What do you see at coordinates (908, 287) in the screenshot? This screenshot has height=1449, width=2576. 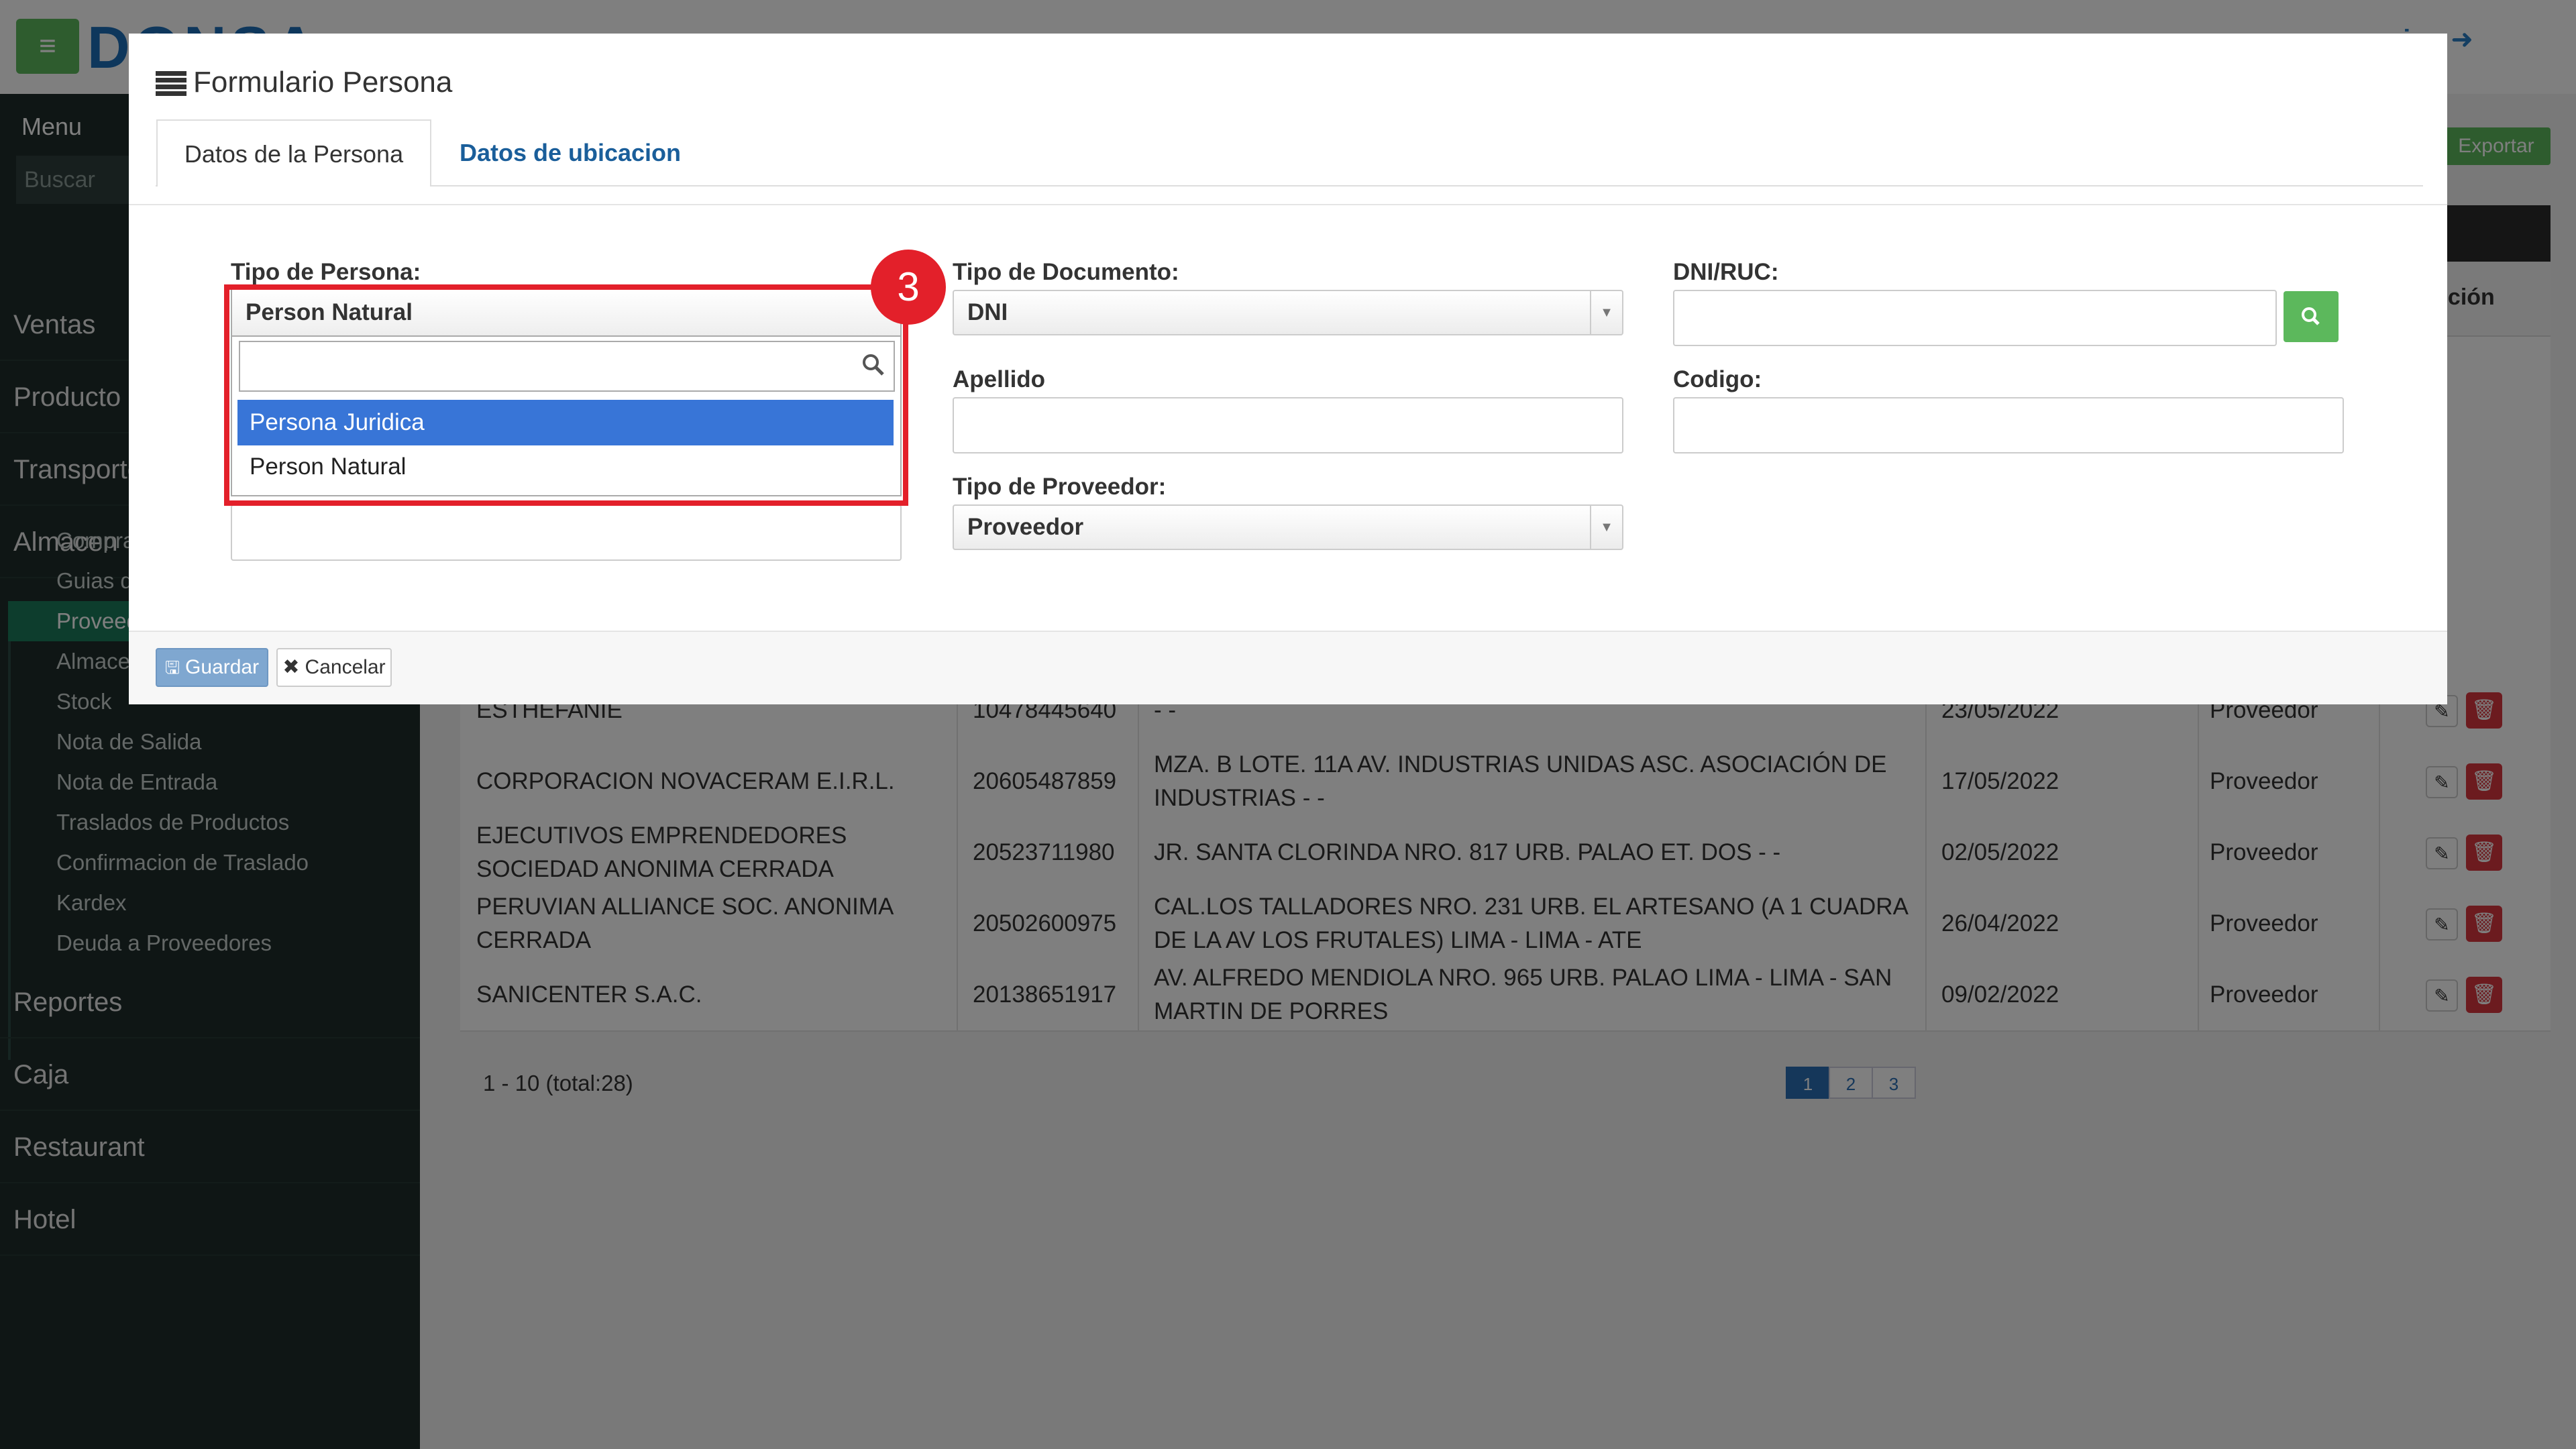 I see `annotation-step-badge: 3` at bounding box center [908, 287].